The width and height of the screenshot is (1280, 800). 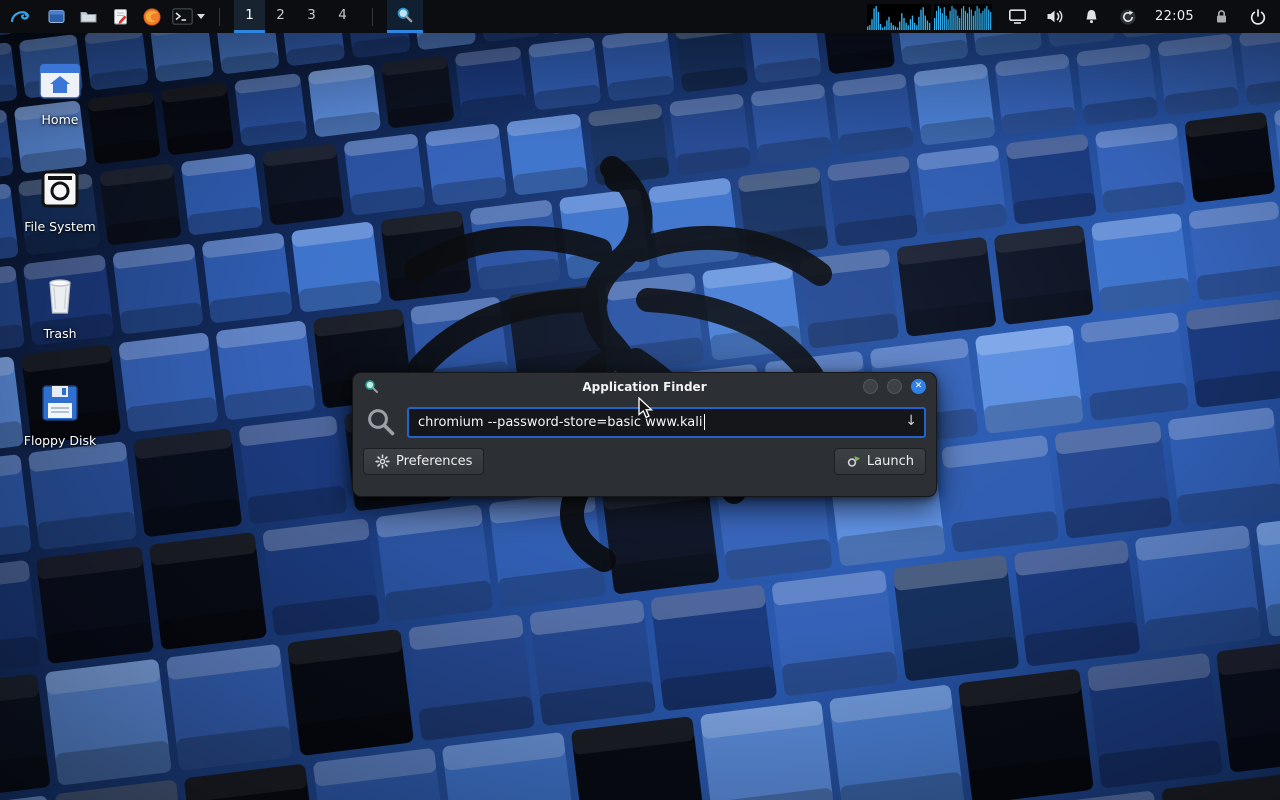 What do you see at coordinates (60, 226) in the screenshot?
I see `desktop-icon-label: File System` at bounding box center [60, 226].